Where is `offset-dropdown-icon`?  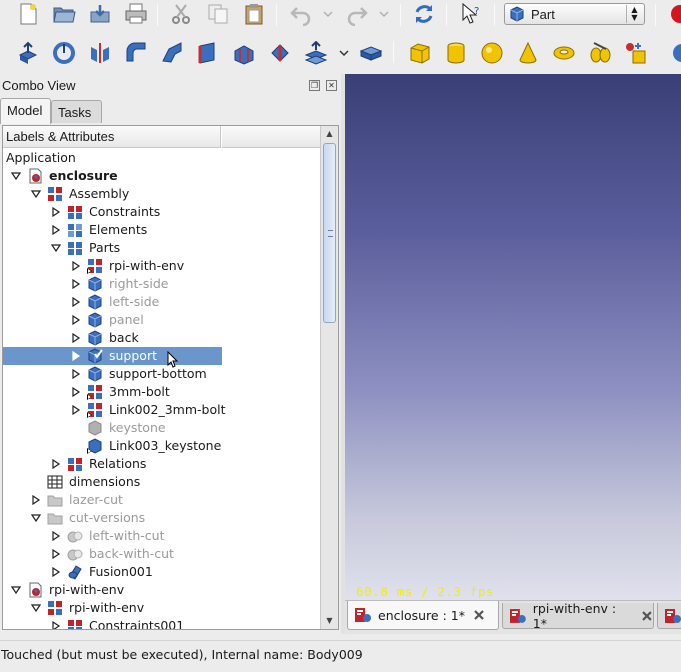
offset-dropdown-icon is located at coordinates (344, 53).